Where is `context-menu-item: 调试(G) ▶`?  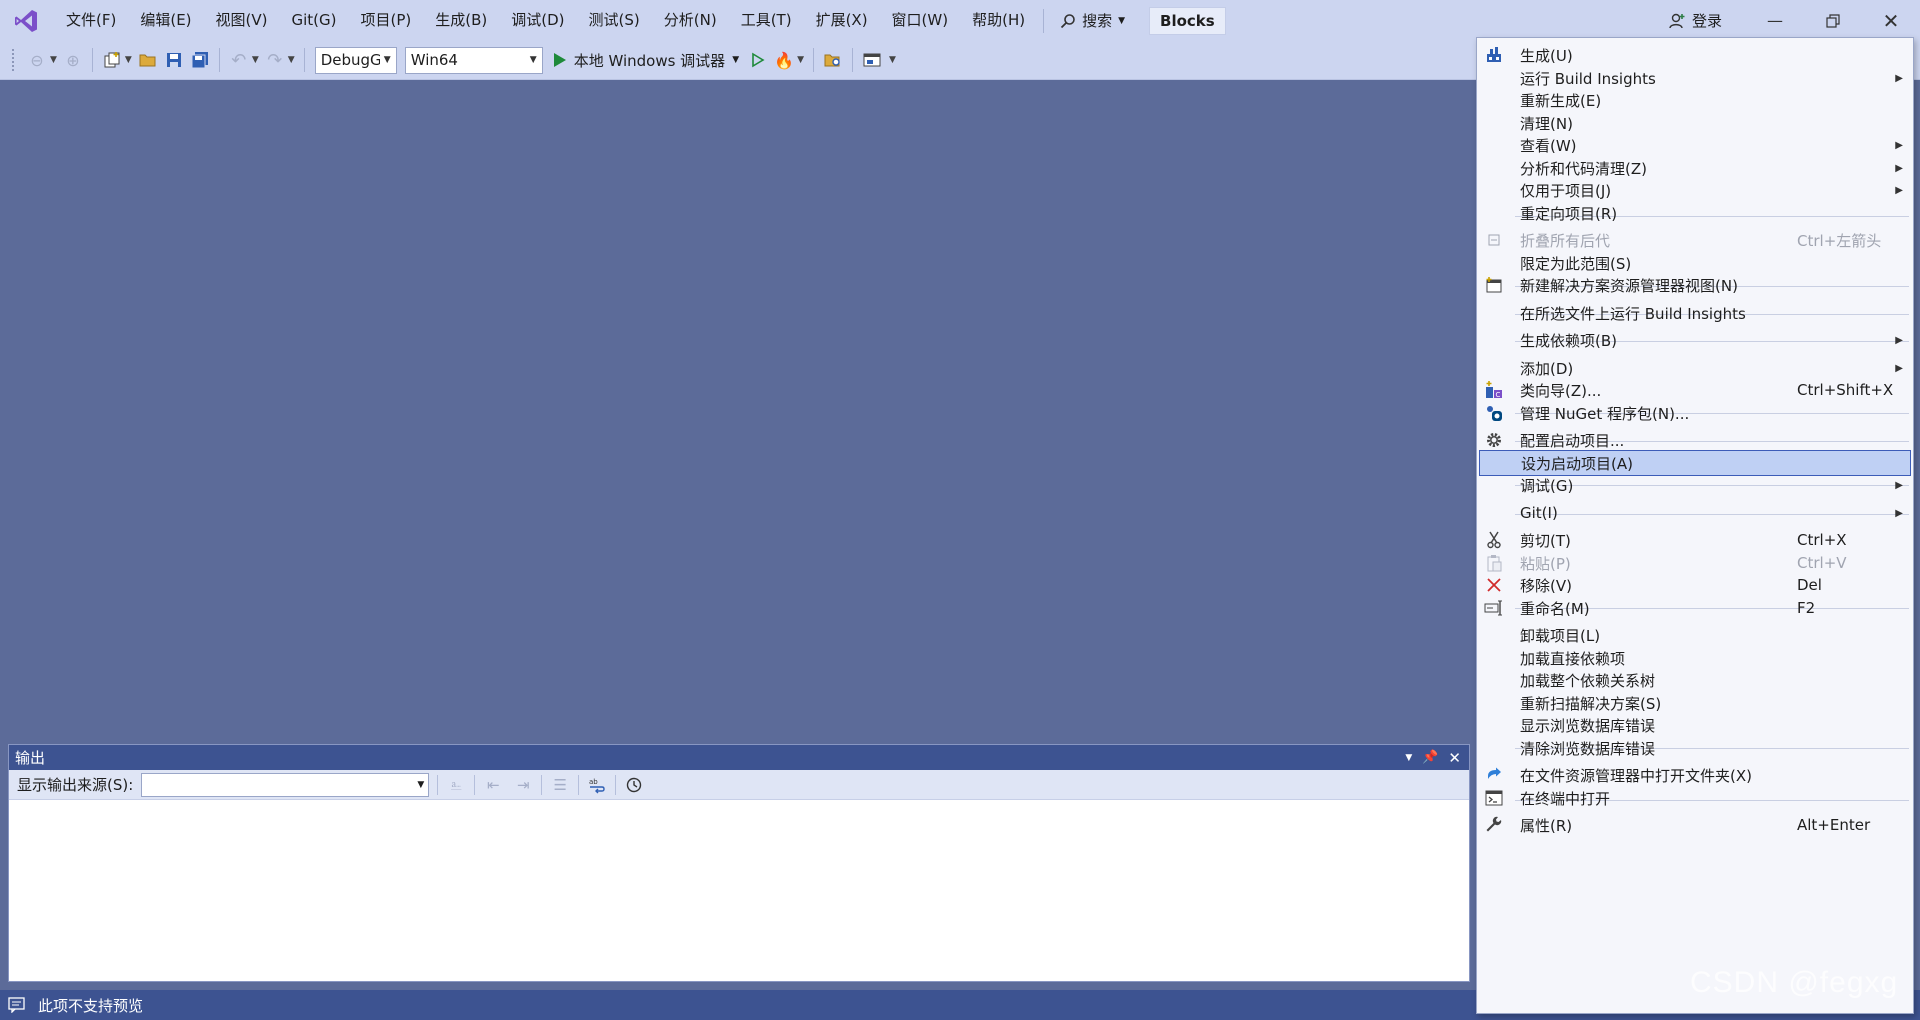 context-menu-item: 调试(G) ▶ is located at coordinates (1695, 485).